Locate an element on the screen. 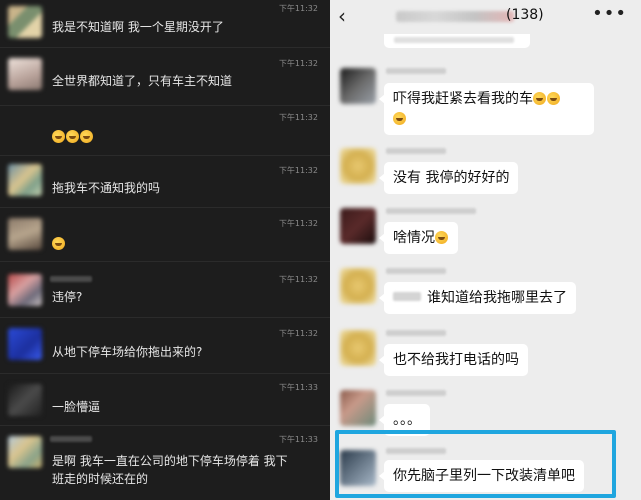  message-text: 没有 我停的好好的 is located at coordinates (451, 178).